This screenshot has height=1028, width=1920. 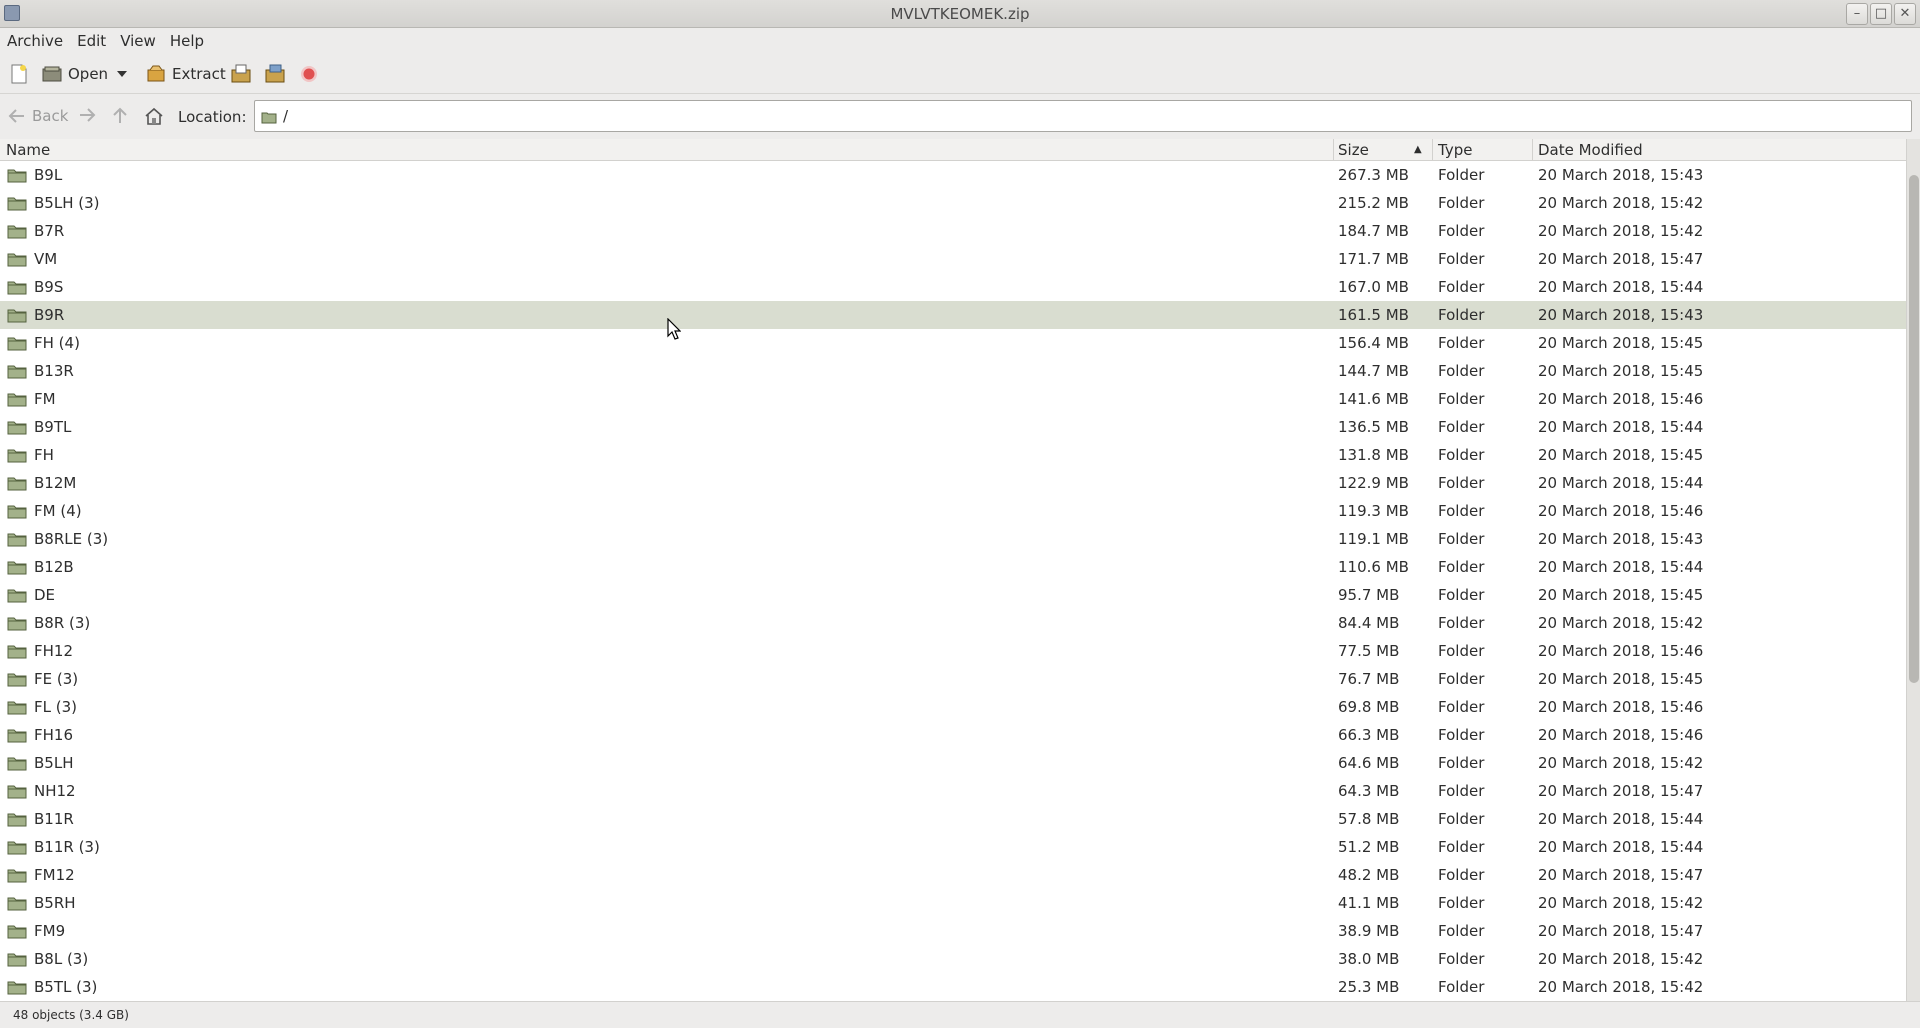 What do you see at coordinates (953, 763) in the screenshot?
I see `table-row: B5LH 64.6 MB Folder 20 March 2018, 15:42` at bounding box center [953, 763].